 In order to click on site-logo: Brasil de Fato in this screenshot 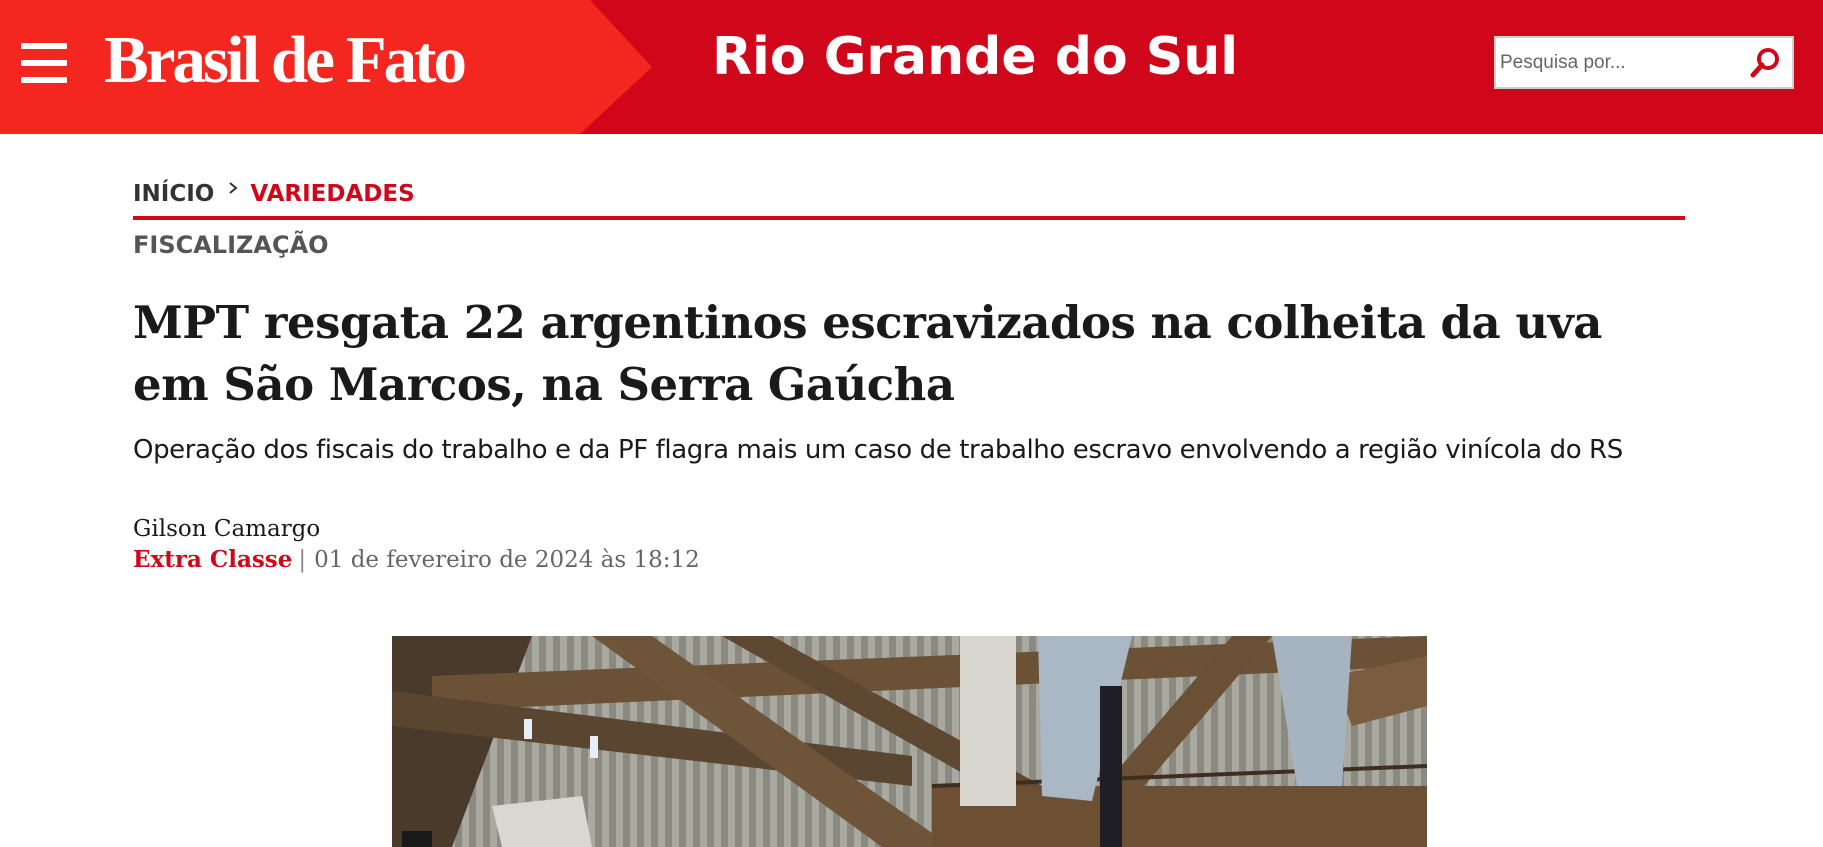, I will do `click(285, 60)`.